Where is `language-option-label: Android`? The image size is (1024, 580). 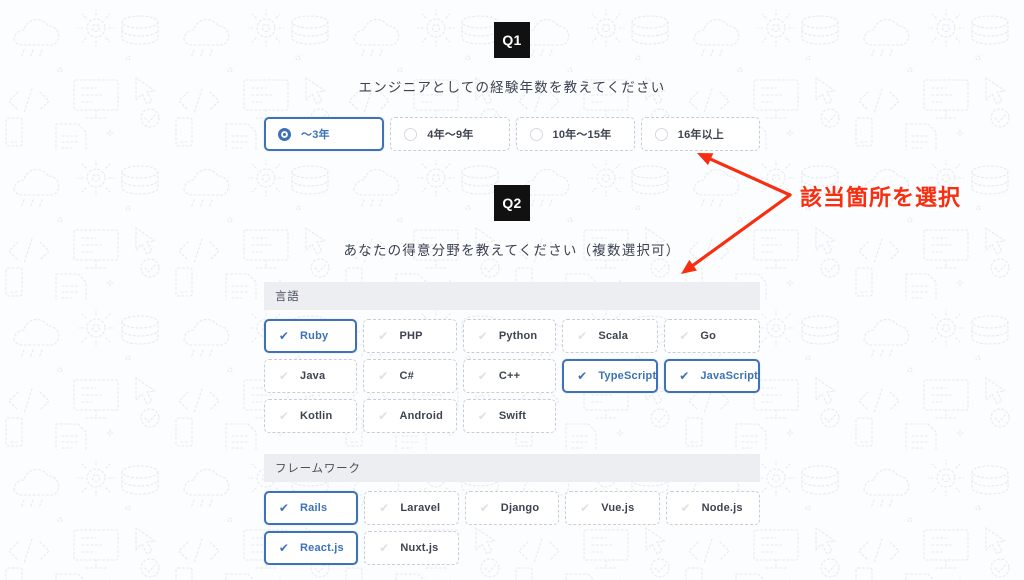
language-option-label: Android is located at coordinates (421, 416).